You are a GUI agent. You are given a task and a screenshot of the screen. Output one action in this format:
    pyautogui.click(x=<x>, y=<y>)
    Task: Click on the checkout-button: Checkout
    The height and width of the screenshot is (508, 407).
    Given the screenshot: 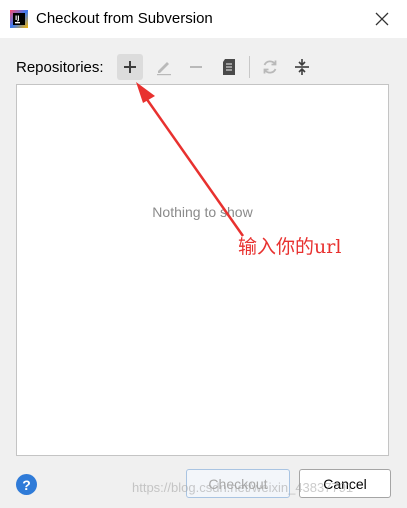 What is the action you would take?
    pyautogui.click(x=238, y=483)
    